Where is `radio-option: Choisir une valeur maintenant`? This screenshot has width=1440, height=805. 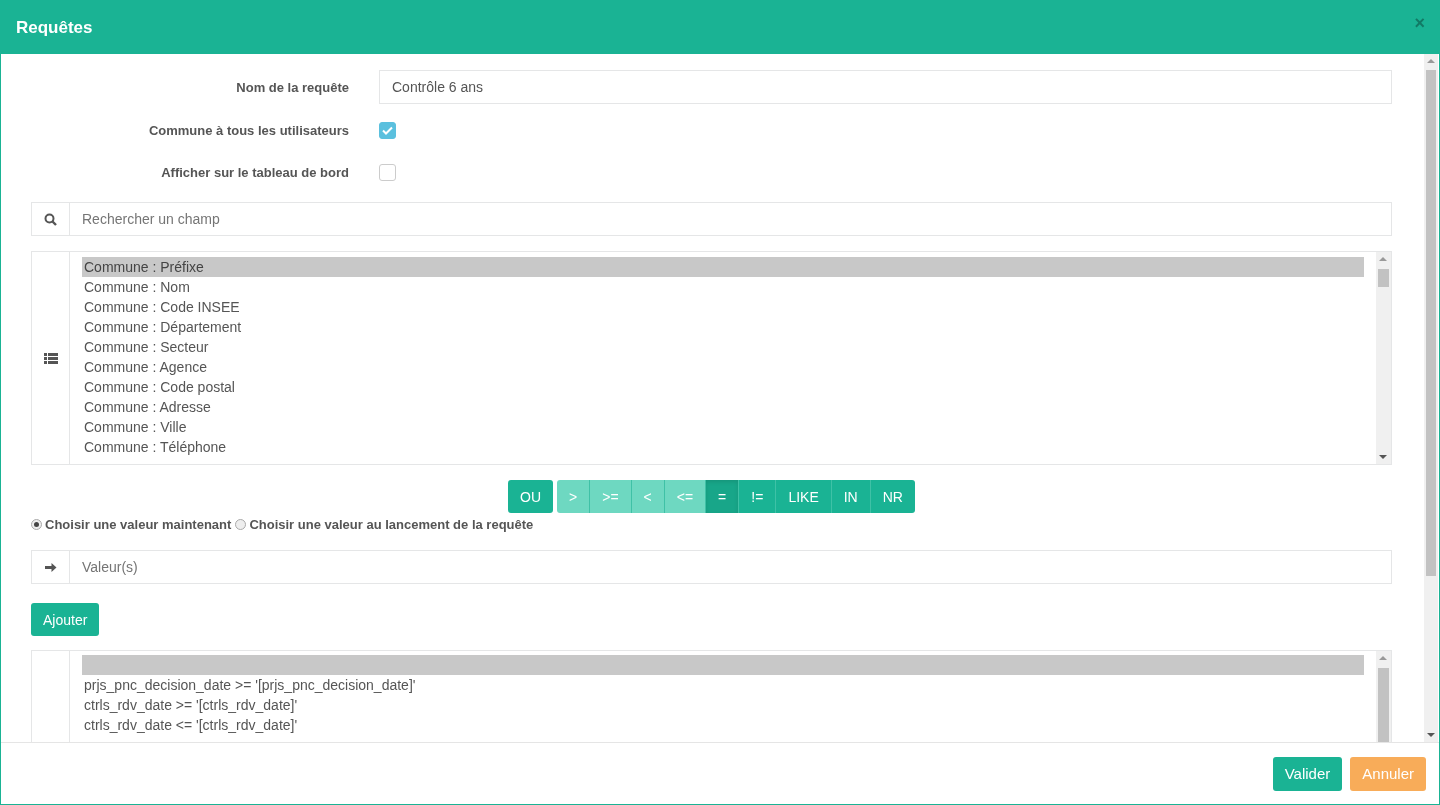 radio-option: Choisir une valeur maintenant is located at coordinates (131, 524).